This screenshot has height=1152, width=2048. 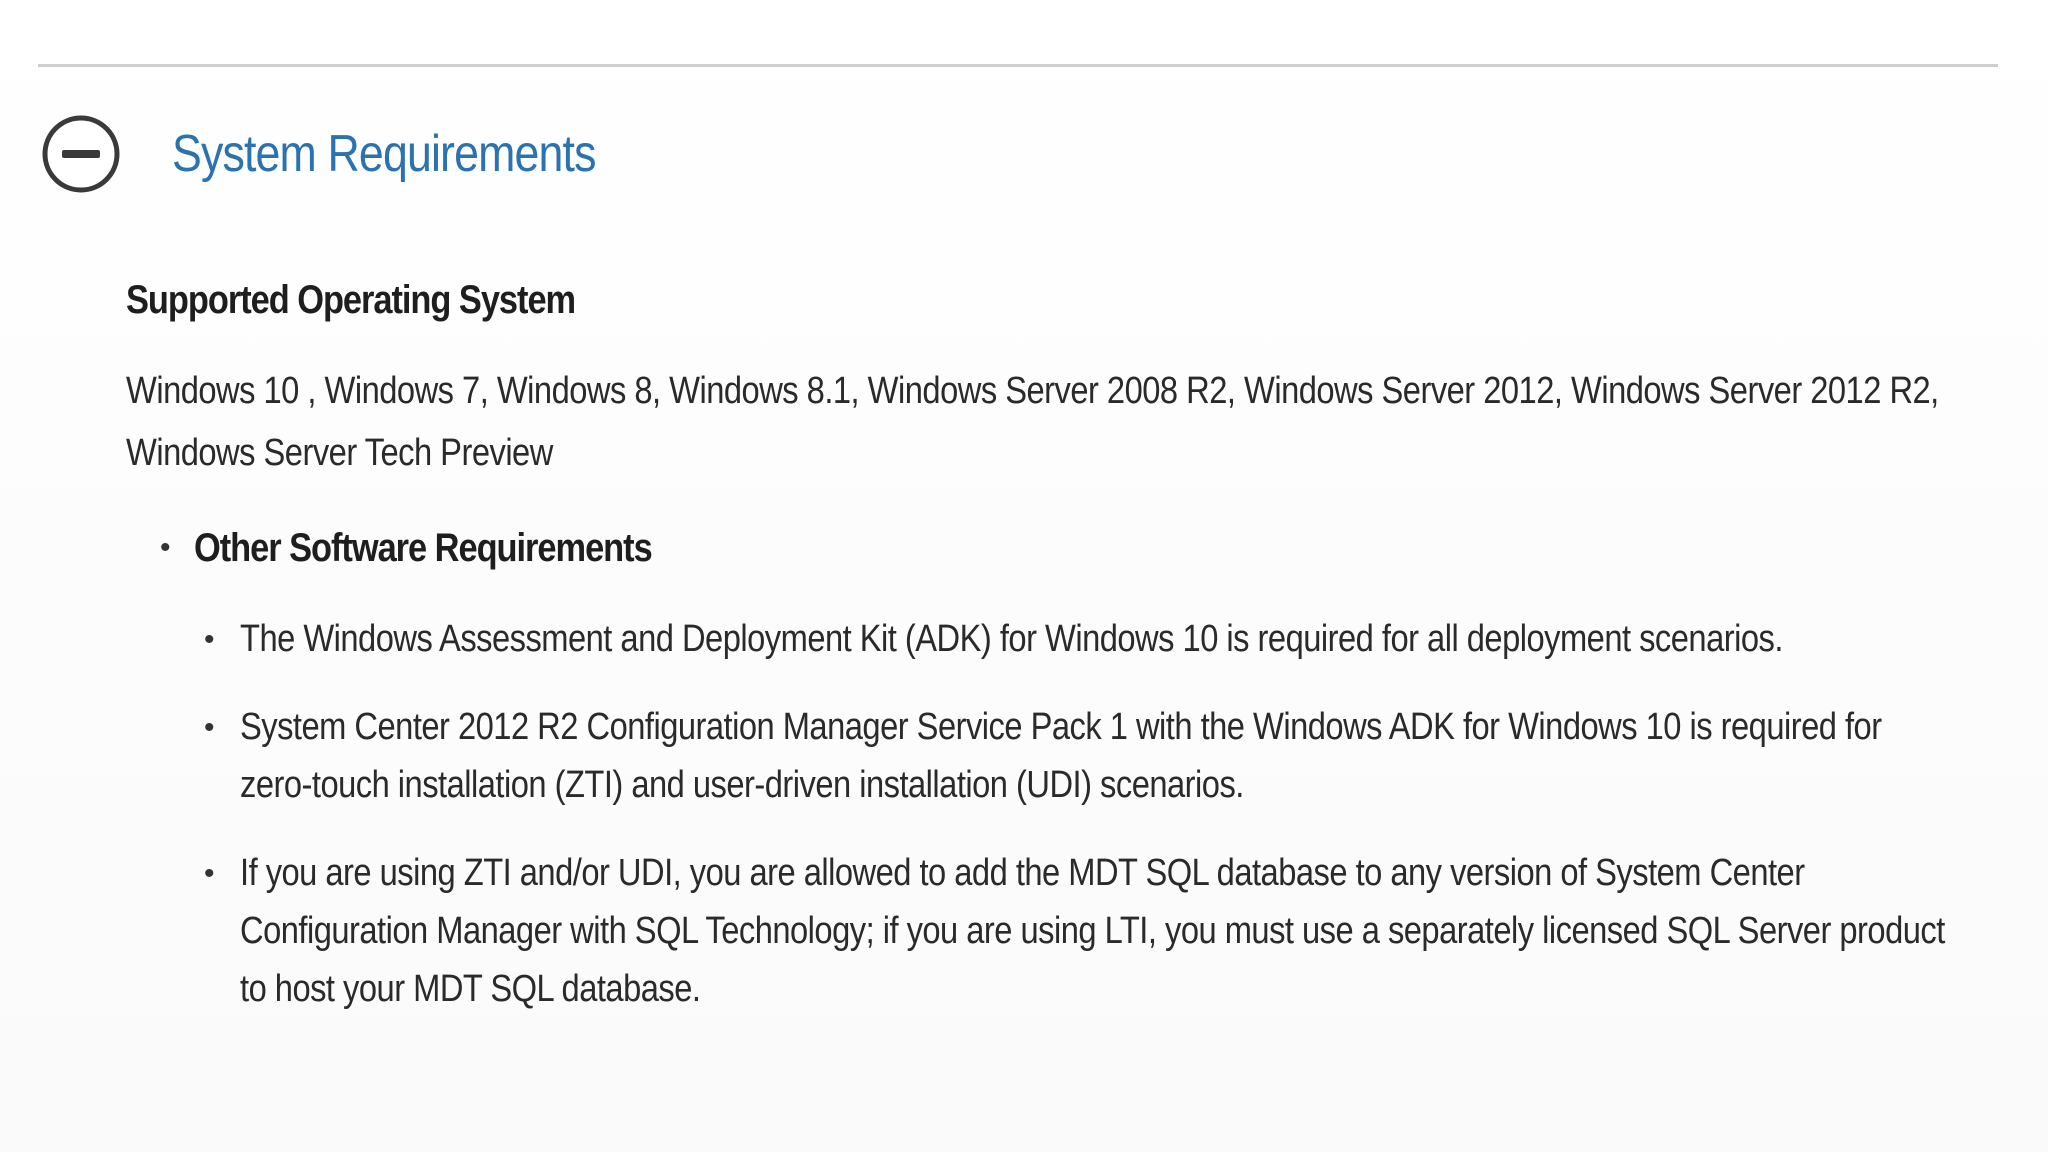 I want to click on other-software-heading: Other Software Requirements, so click(x=423, y=547).